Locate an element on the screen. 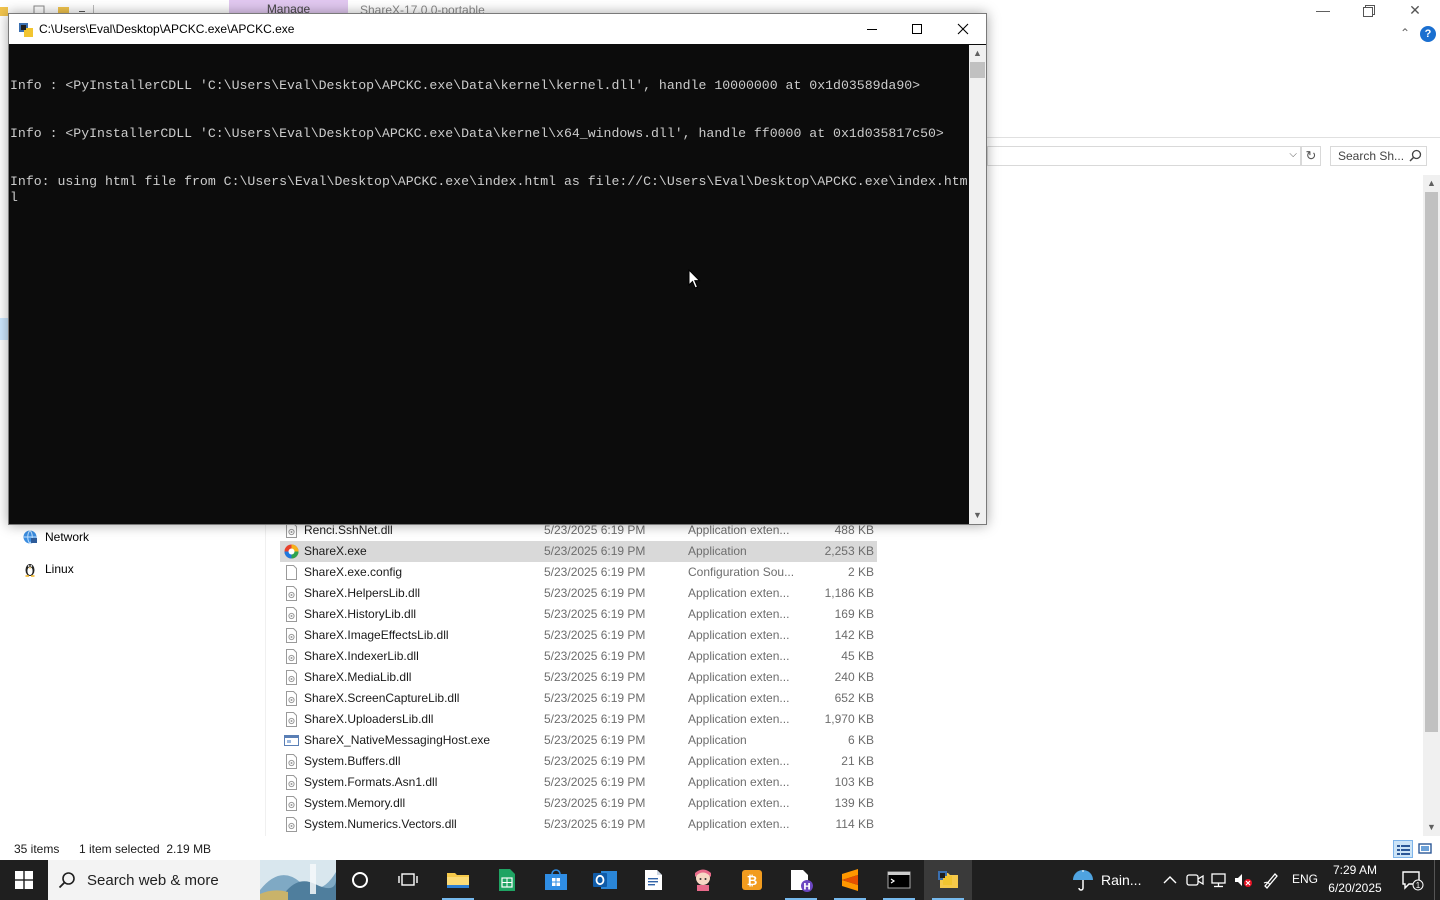 This screenshot has width=1440, height=900. notifications-icon: 1 is located at coordinates (1413, 881).